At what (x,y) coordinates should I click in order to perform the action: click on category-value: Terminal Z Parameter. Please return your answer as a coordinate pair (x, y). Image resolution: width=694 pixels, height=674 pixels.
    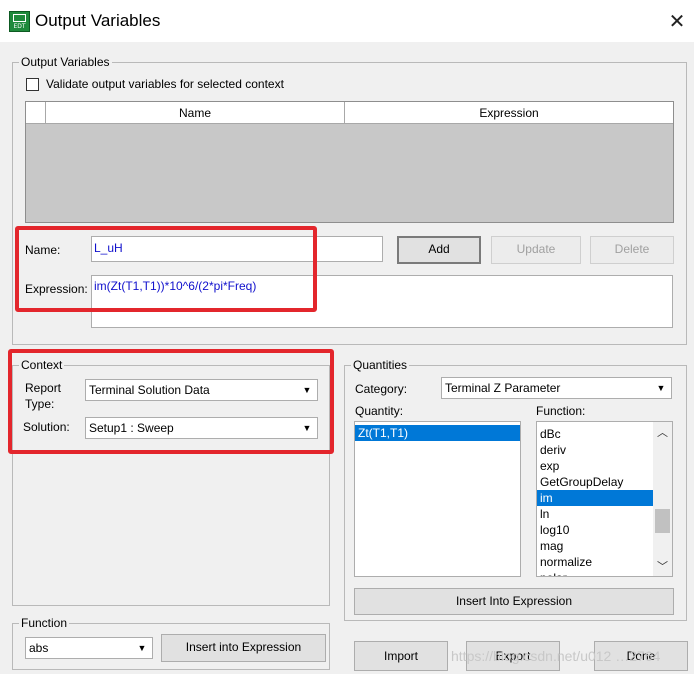
    Looking at the image, I should click on (503, 388).